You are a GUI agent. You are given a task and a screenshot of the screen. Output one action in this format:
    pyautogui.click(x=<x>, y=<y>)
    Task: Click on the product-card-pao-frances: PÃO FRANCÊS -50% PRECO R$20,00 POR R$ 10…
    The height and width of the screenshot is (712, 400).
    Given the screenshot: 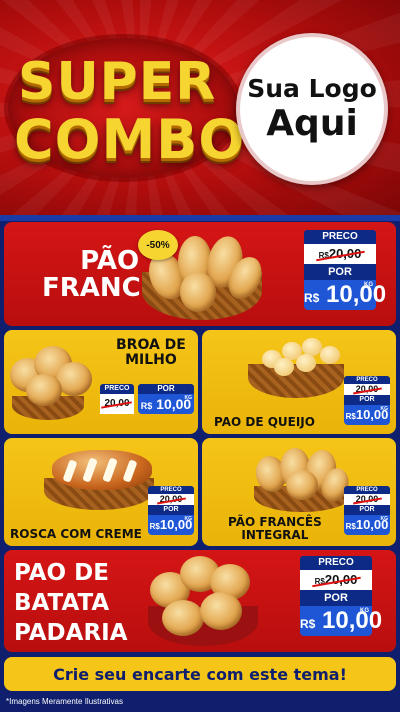 What is the action you would take?
    pyautogui.click(x=200, y=274)
    